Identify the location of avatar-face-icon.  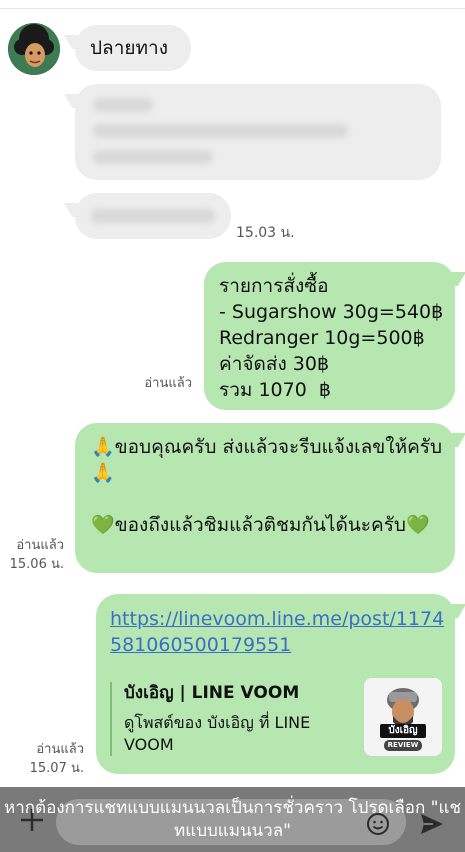
(34, 49).